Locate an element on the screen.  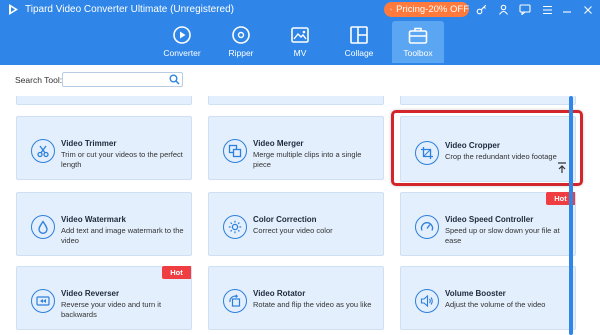
search-input is located at coordinates (122, 79).